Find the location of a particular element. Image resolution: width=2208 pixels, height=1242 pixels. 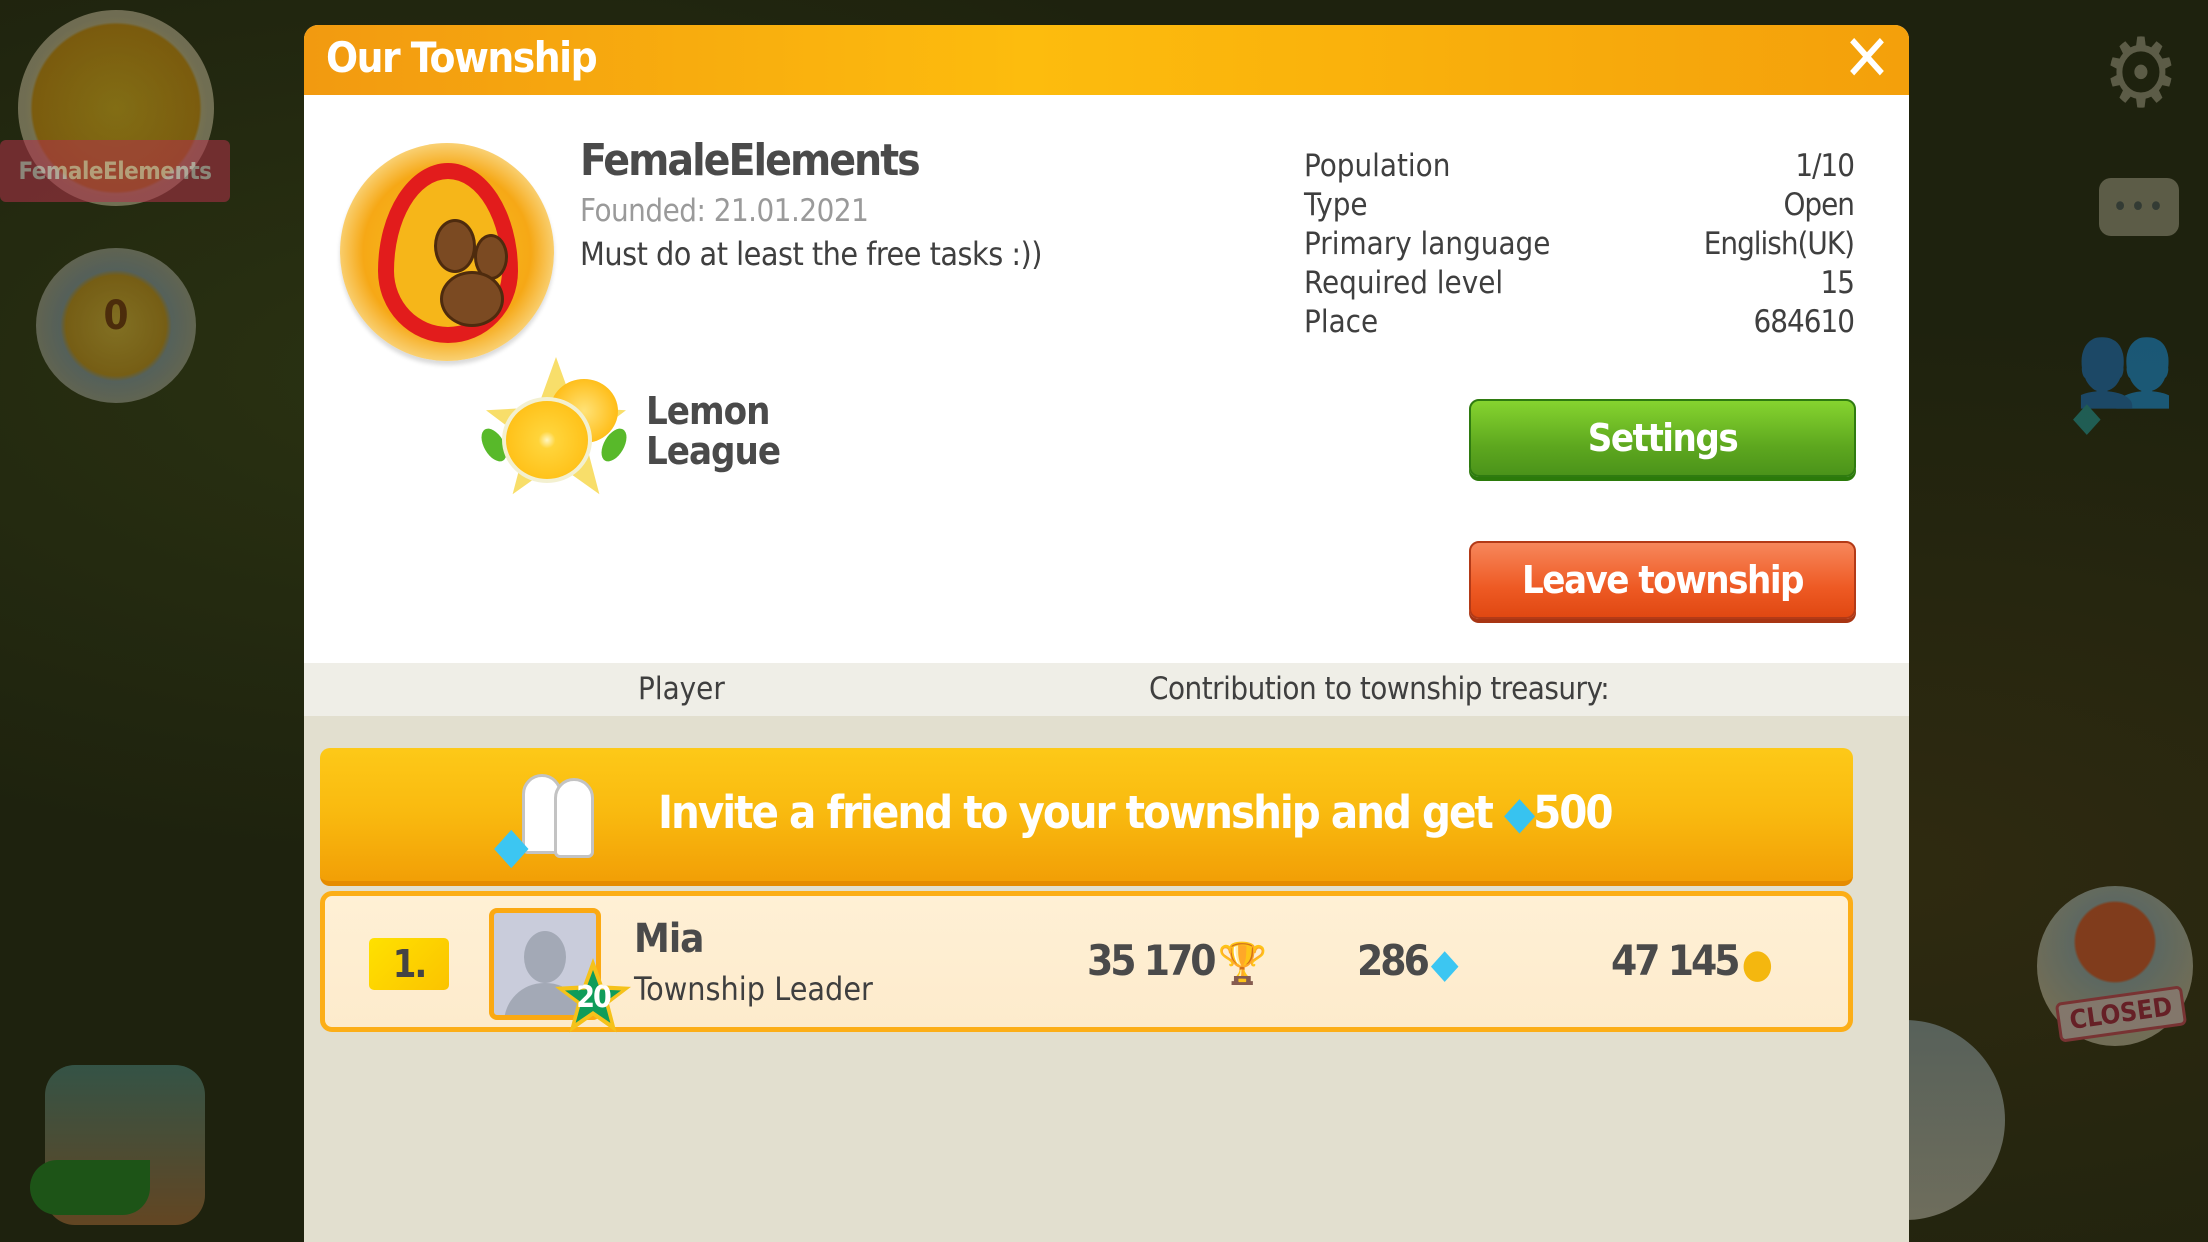

invite-message: Invite a friend to your township and get is located at coordinates (1081, 812).